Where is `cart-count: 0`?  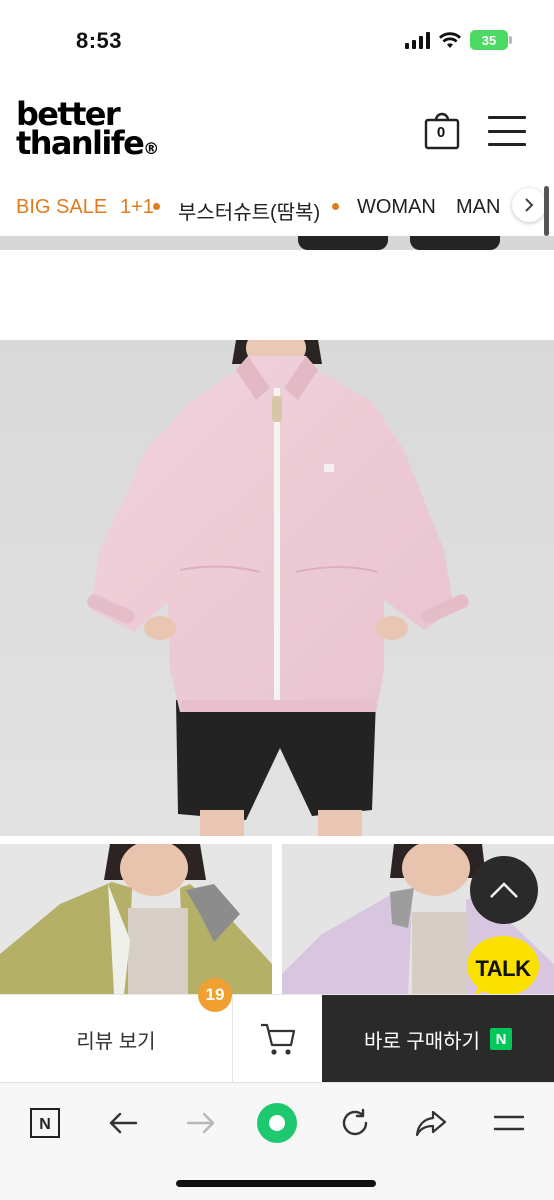
cart-count: 0 is located at coordinates (441, 132).